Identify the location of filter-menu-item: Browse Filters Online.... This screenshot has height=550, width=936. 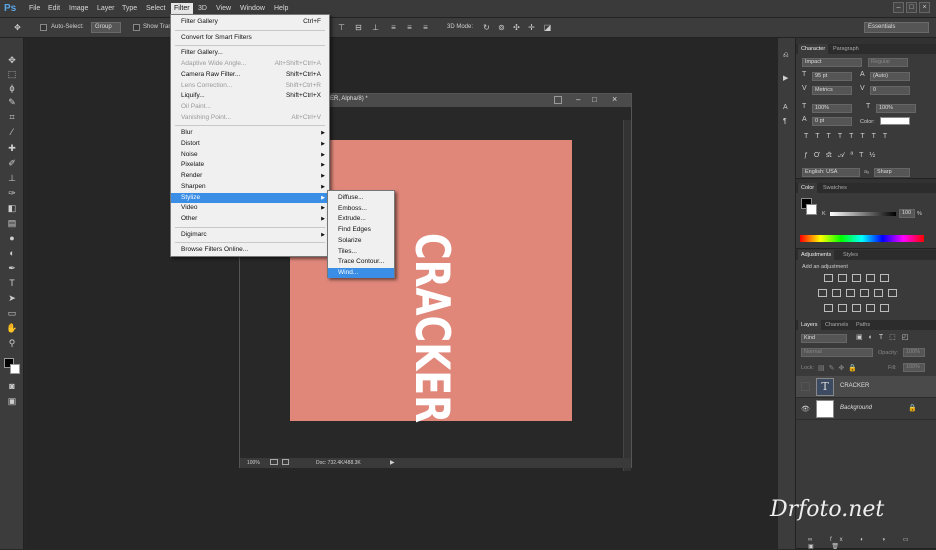
(250, 250).